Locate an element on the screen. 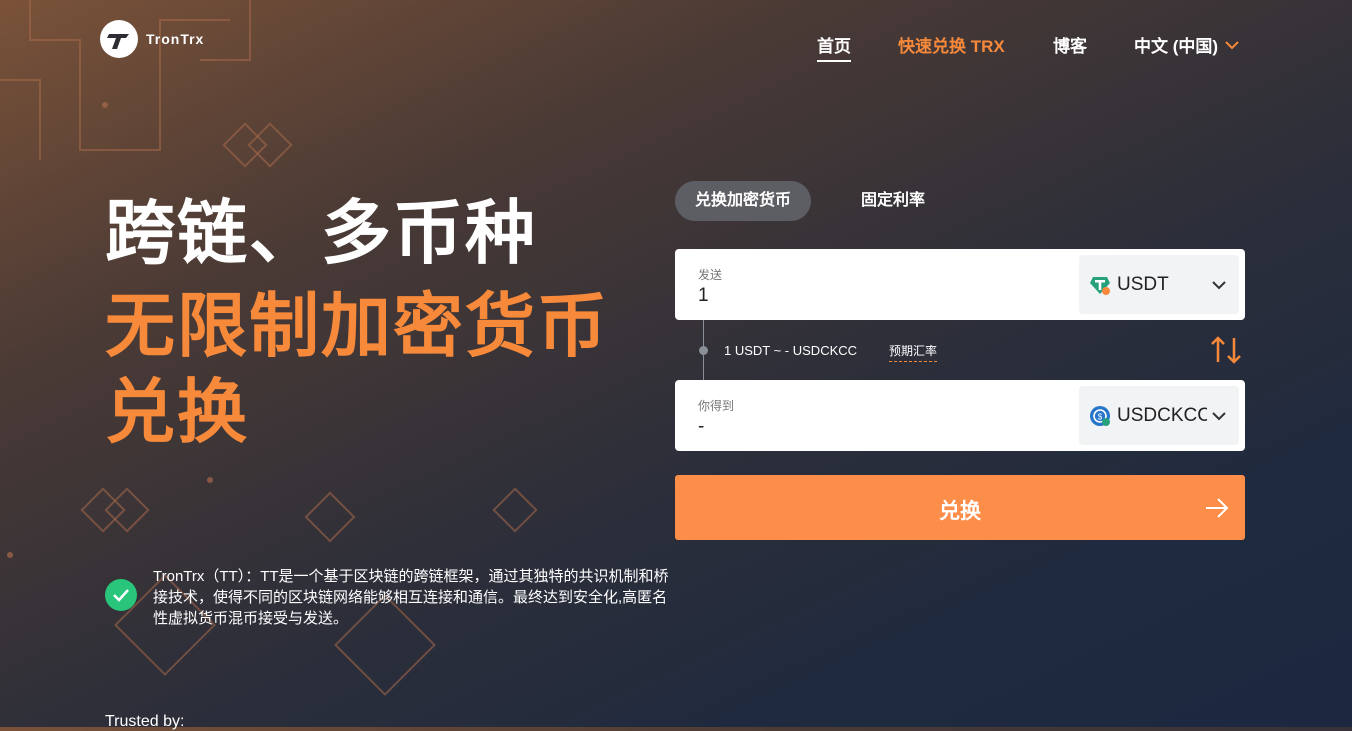  receive-coin-selector: $ USDCKCC is located at coordinates (1159, 415).